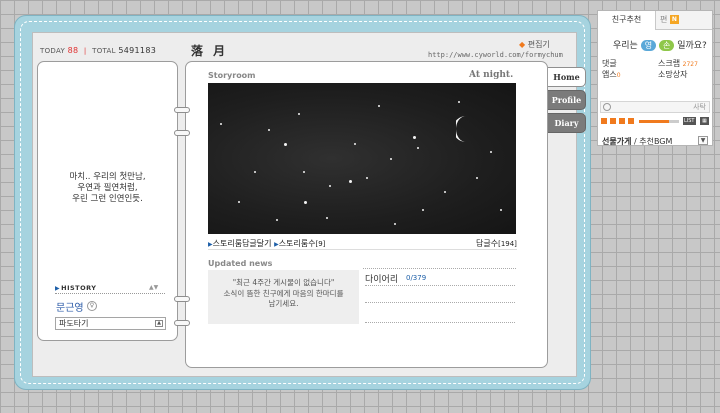  I want to click on bgm-shop-label: 선물가게, so click(617, 141).